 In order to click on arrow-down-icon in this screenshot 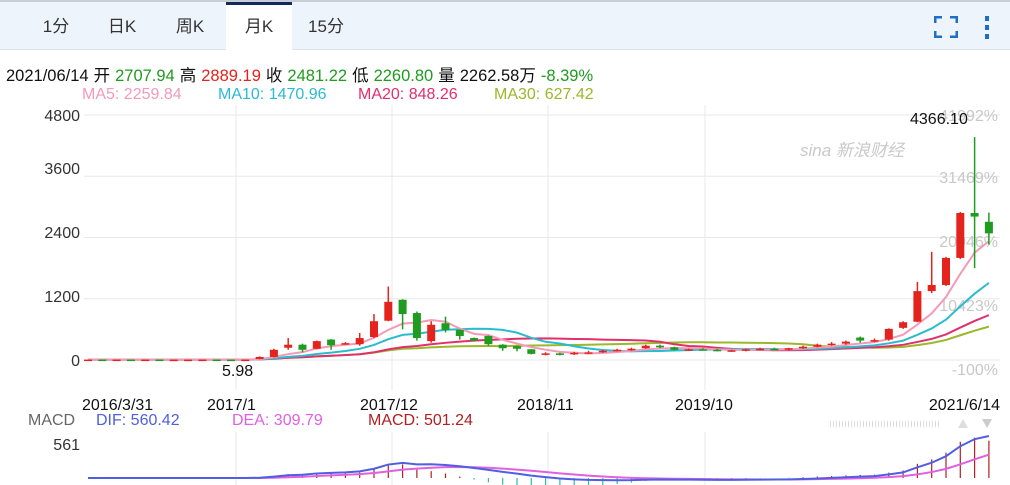, I will do `click(987, 423)`.